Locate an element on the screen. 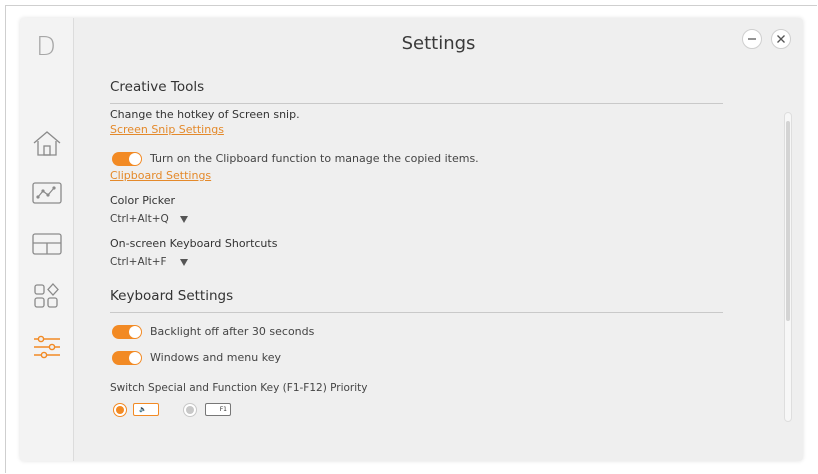 Image resolution: width=818 pixels, height=474 pixels. fn-key-label: F1 is located at coordinates (223, 409).